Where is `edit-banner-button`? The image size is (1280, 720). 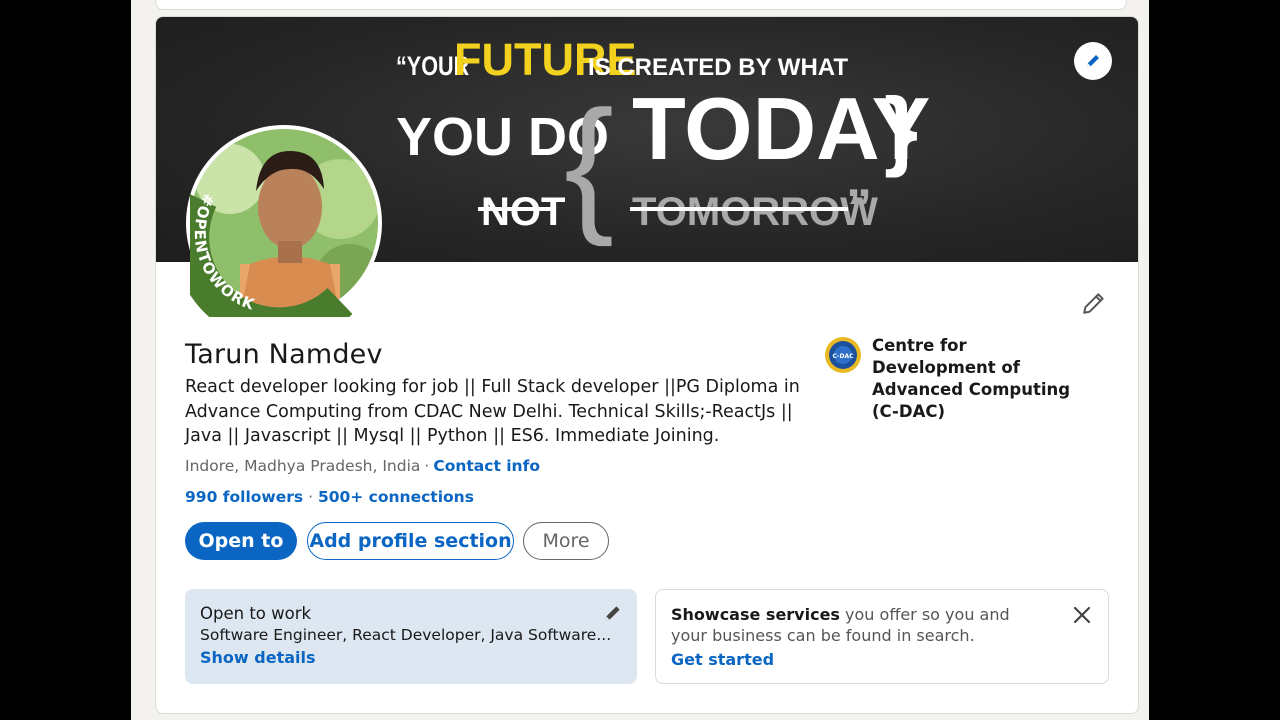
edit-banner-button is located at coordinates (1093, 61).